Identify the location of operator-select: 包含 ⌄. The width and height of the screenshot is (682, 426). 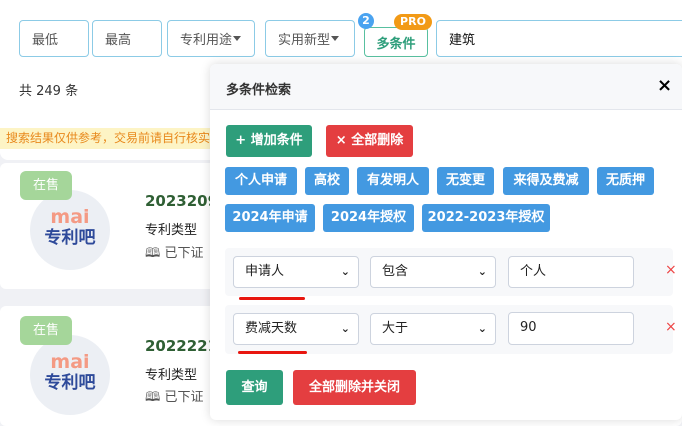
(433, 272).